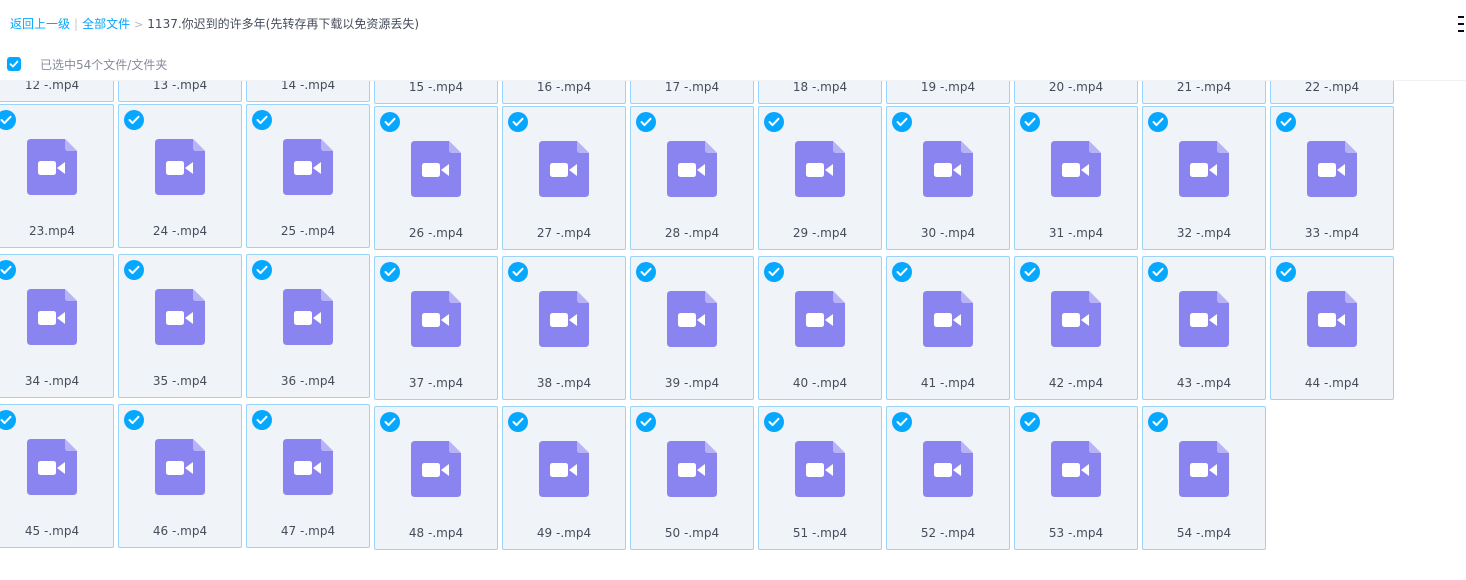 The height and width of the screenshot is (580, 1466). I want to click on file-tile: 26 -.mp4, so click(436, 178).